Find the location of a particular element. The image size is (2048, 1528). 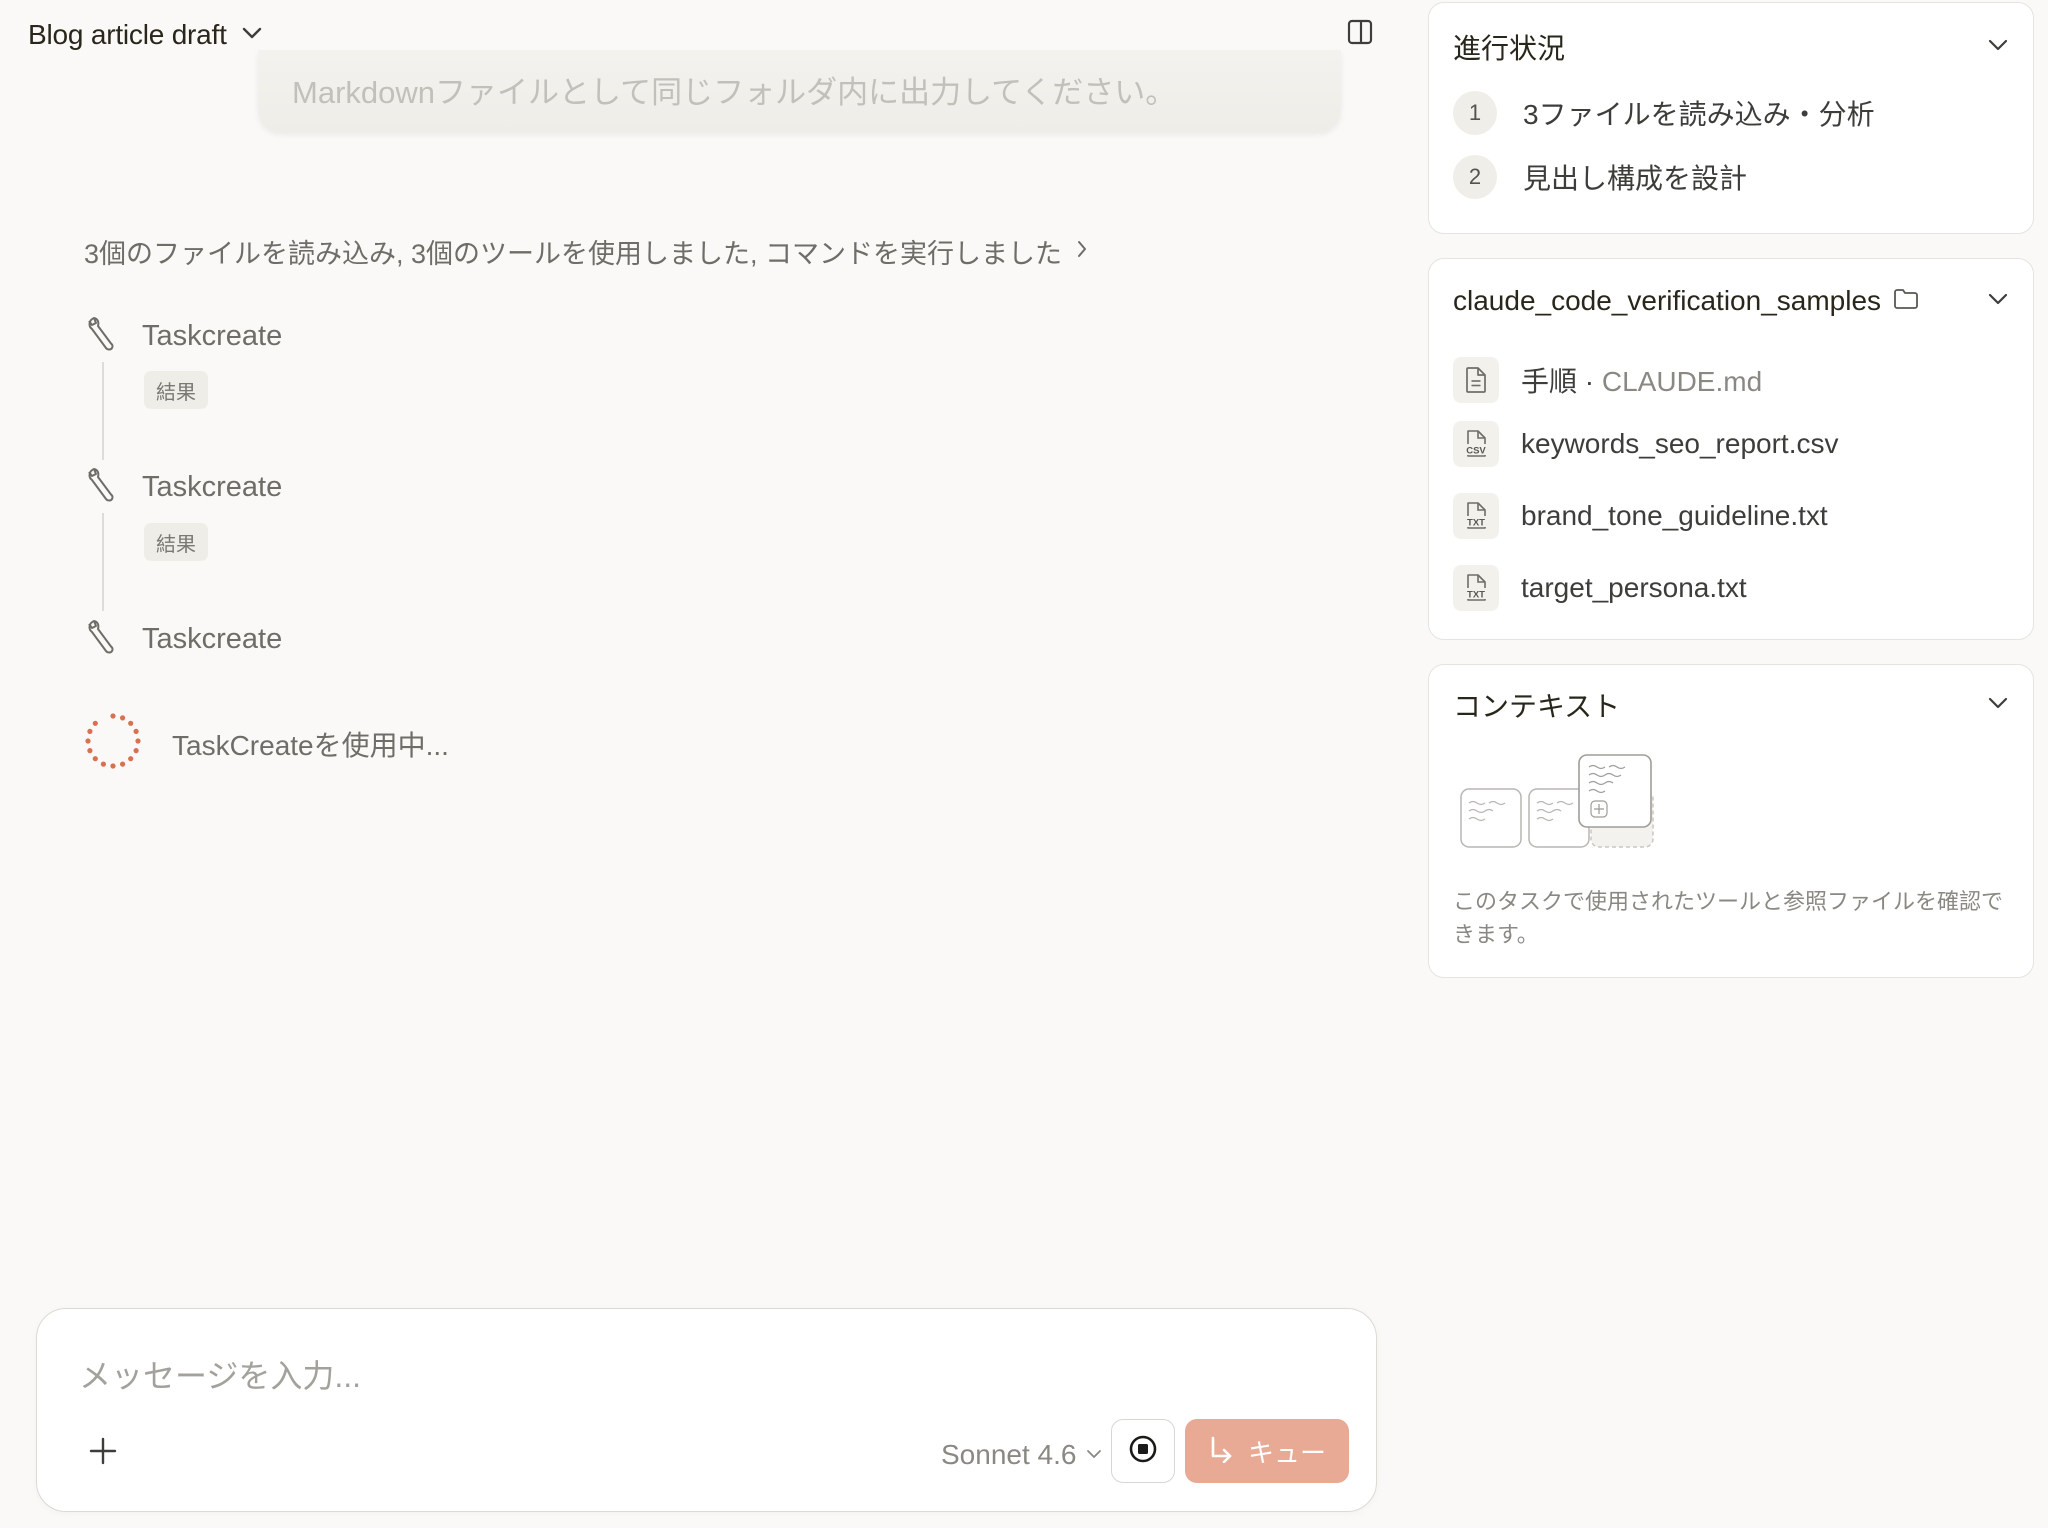

conversation-title: Blog article draft is located at coordinates (127, 34).